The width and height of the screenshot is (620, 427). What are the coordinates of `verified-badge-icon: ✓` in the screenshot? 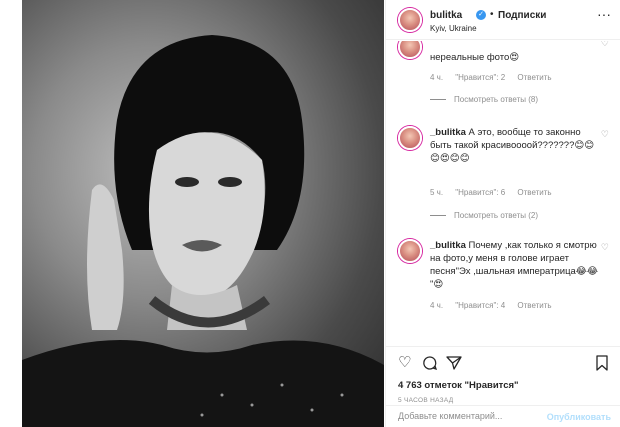 It's located at (481, 15).